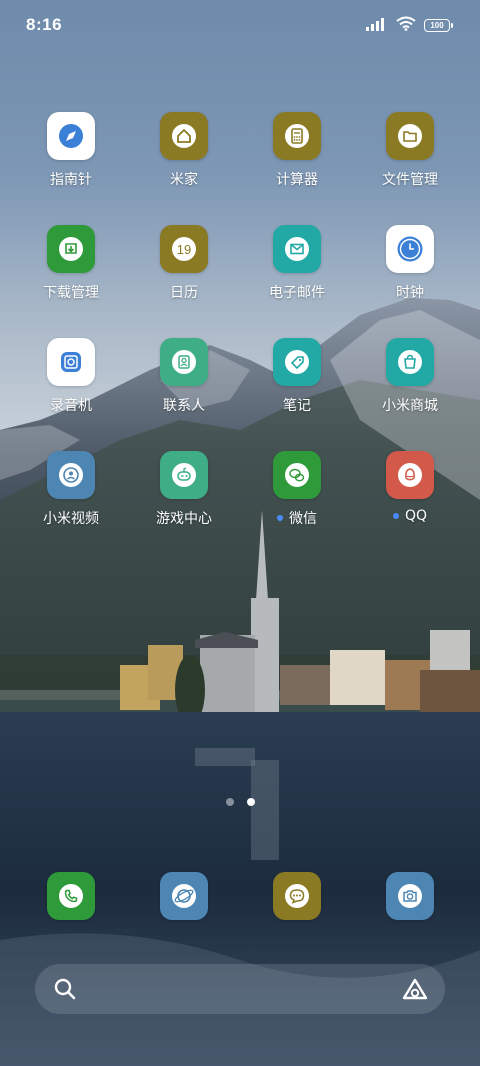  I want to click on app-label: 游戏中心, so click(184, 519).